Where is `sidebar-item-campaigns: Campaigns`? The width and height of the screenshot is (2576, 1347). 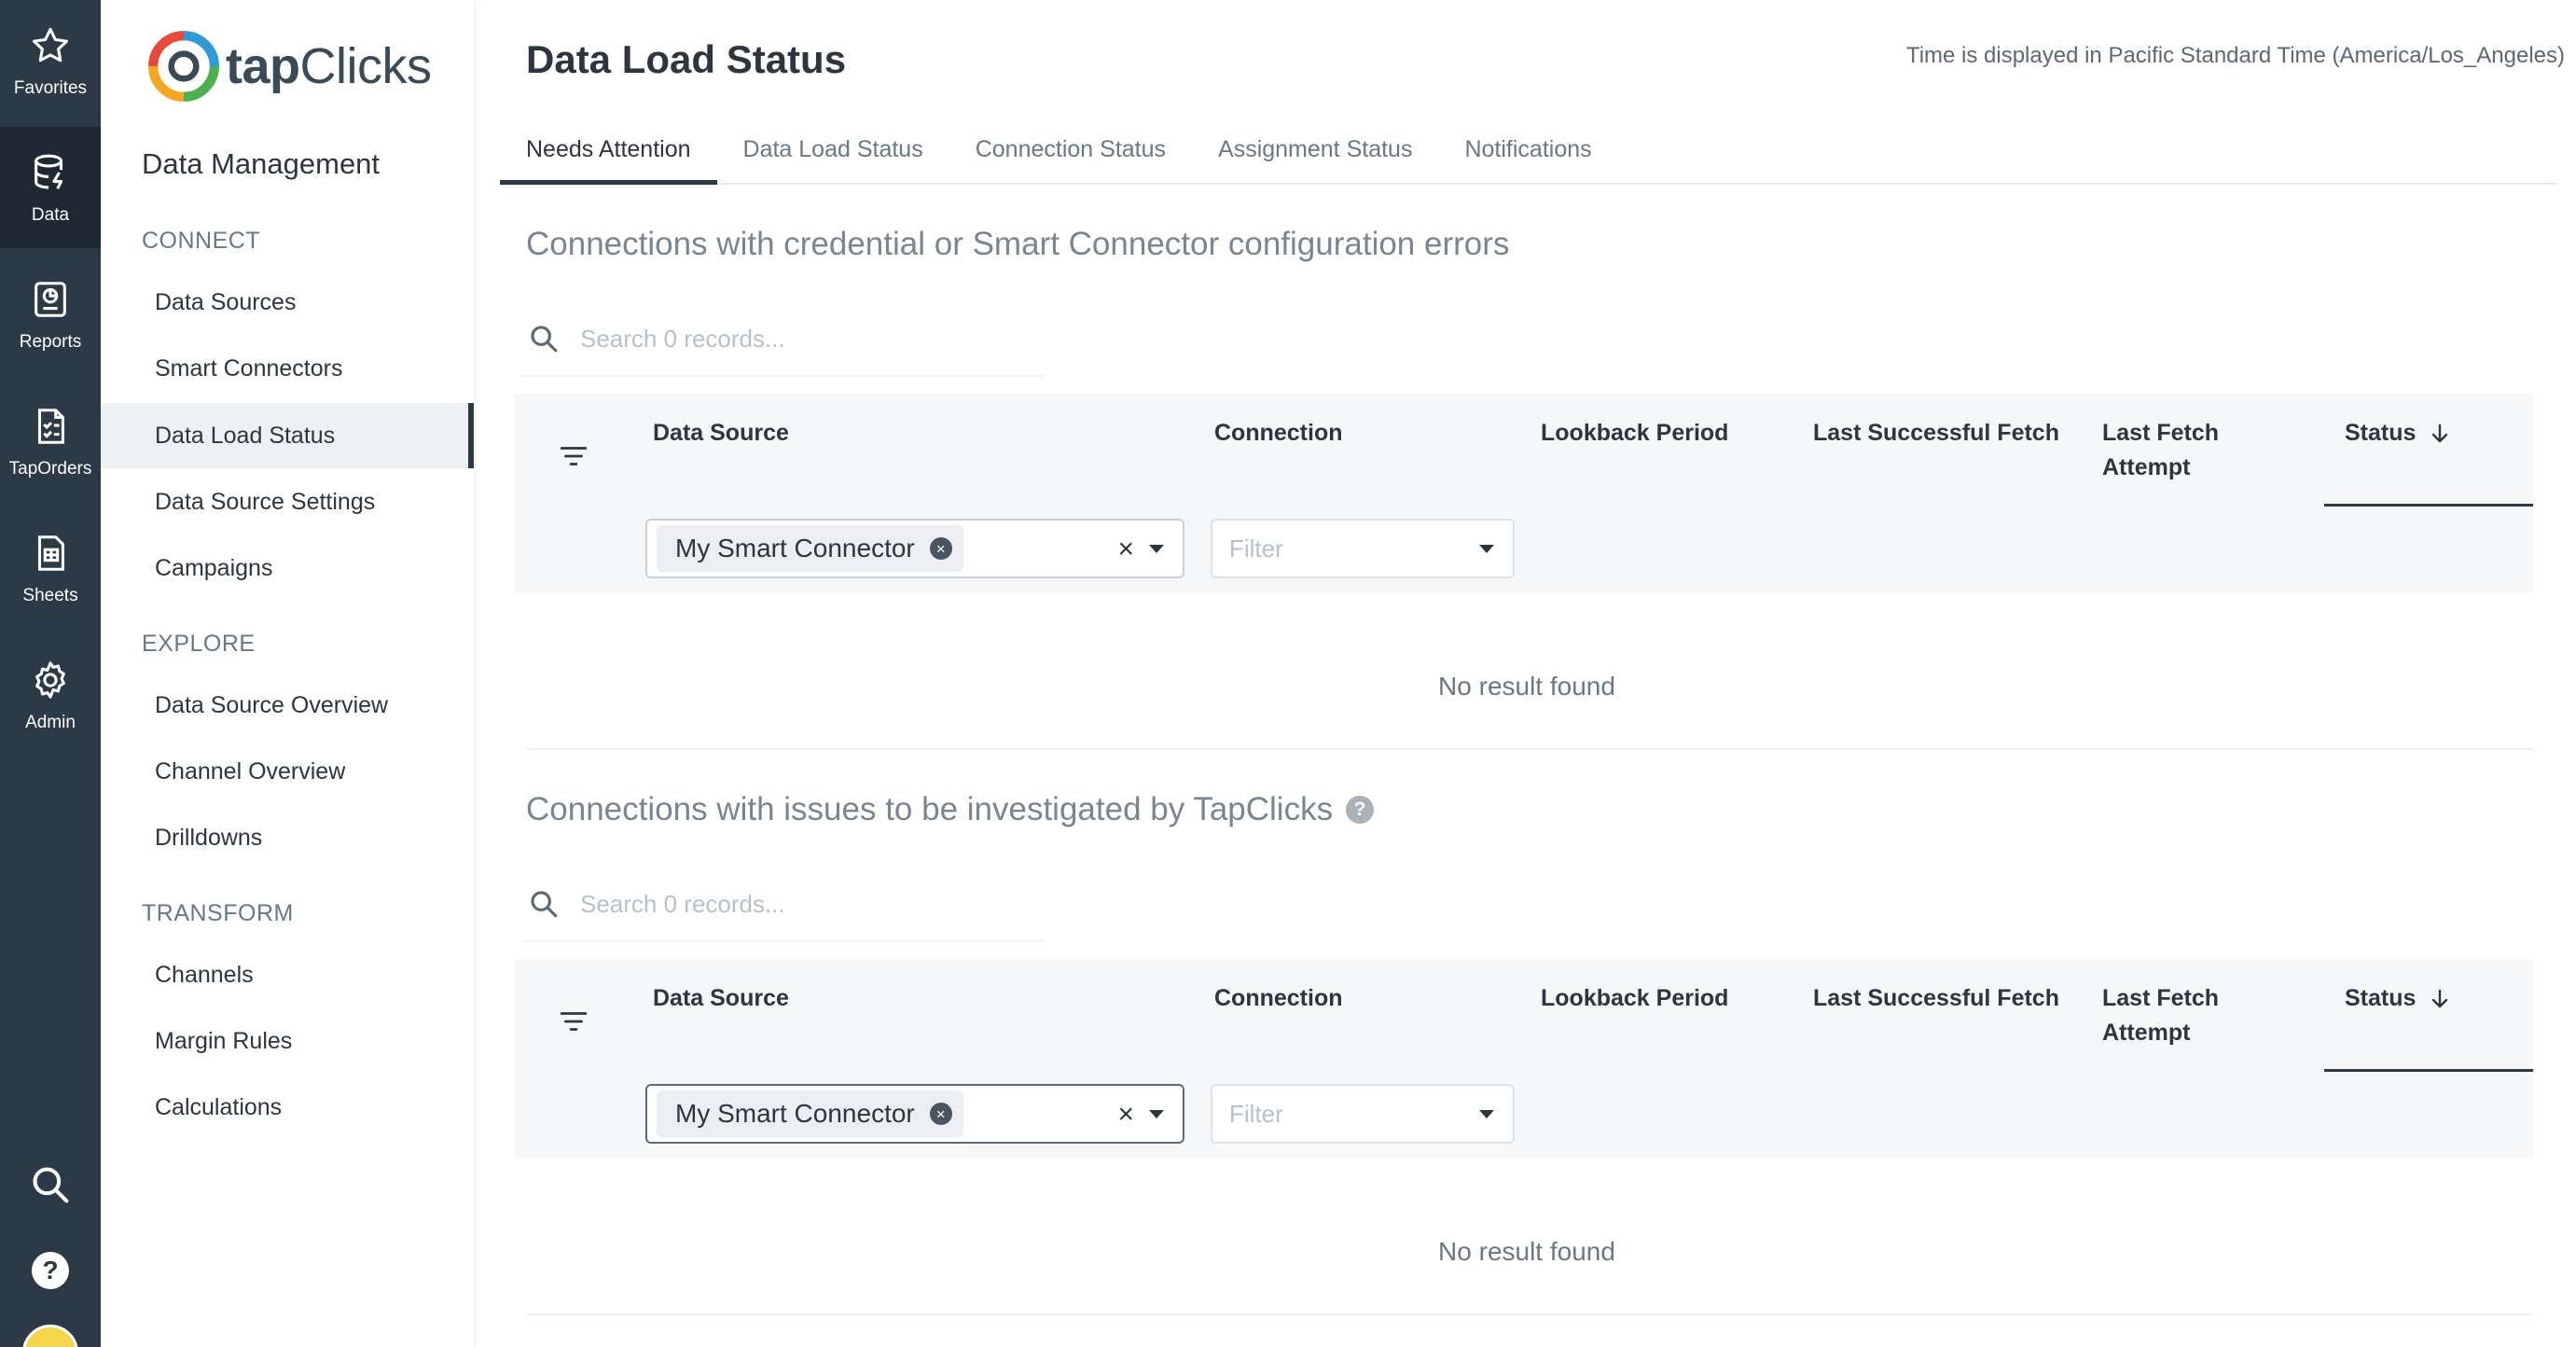 sidebar-item-campaigns: Campaigns is located at coordinates (287, 568).